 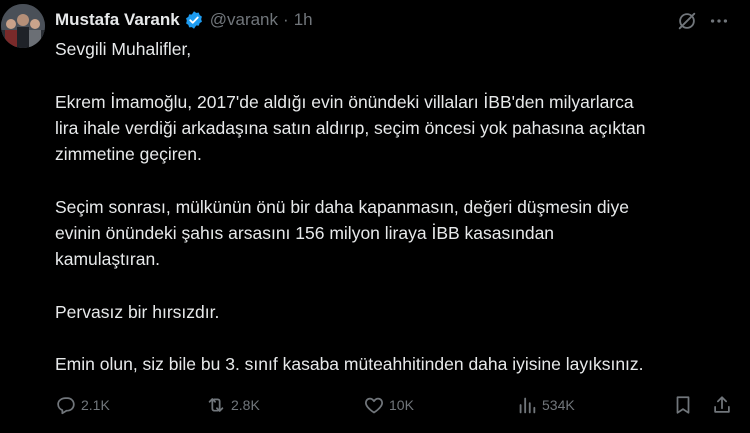 What do you see at coordinates (128, 154) in the screenshot?
I see `tweet-line: zimmetine geçiren.` at bounding box center [128, 154].